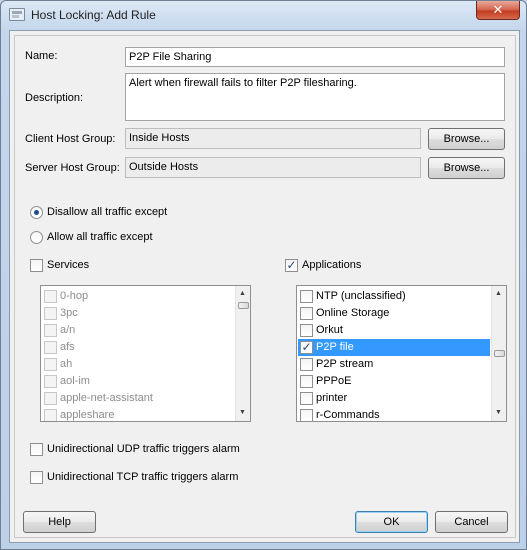  Describe the element at coordinates (329, 330) in the screenshot. I see `application-item-label: Orkut` at that location.